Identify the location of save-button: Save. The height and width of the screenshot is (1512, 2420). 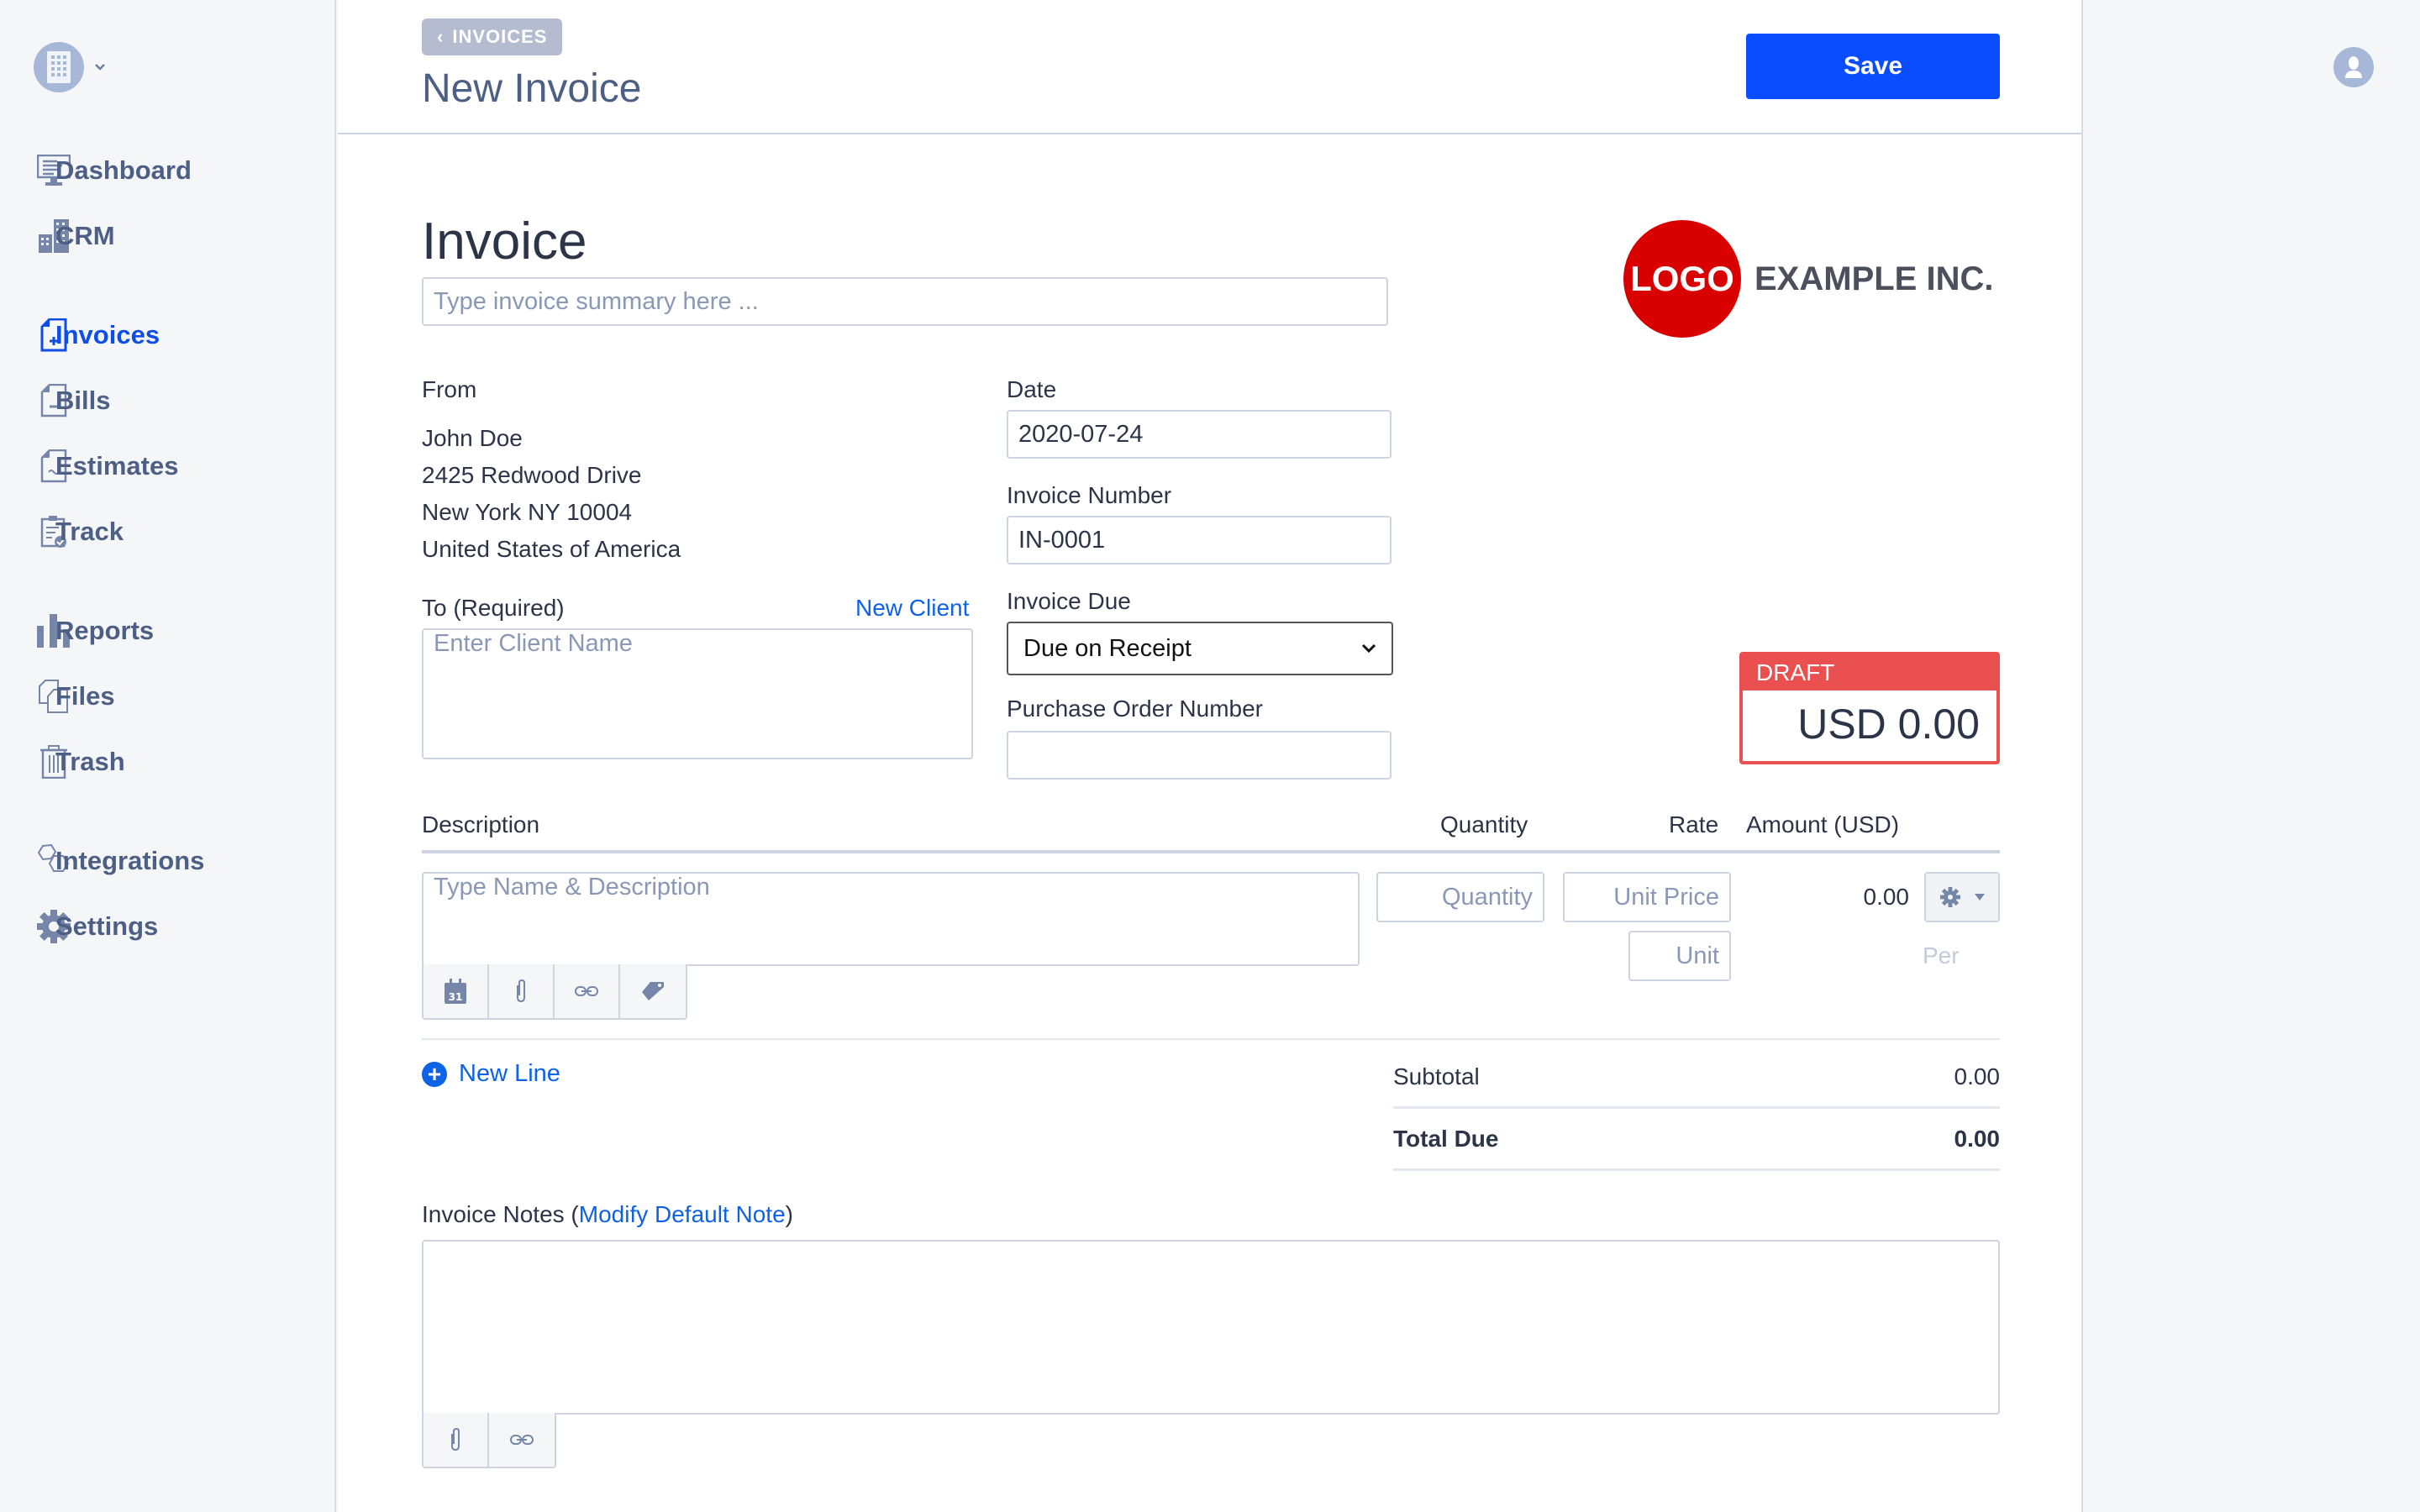
(1873, 66).